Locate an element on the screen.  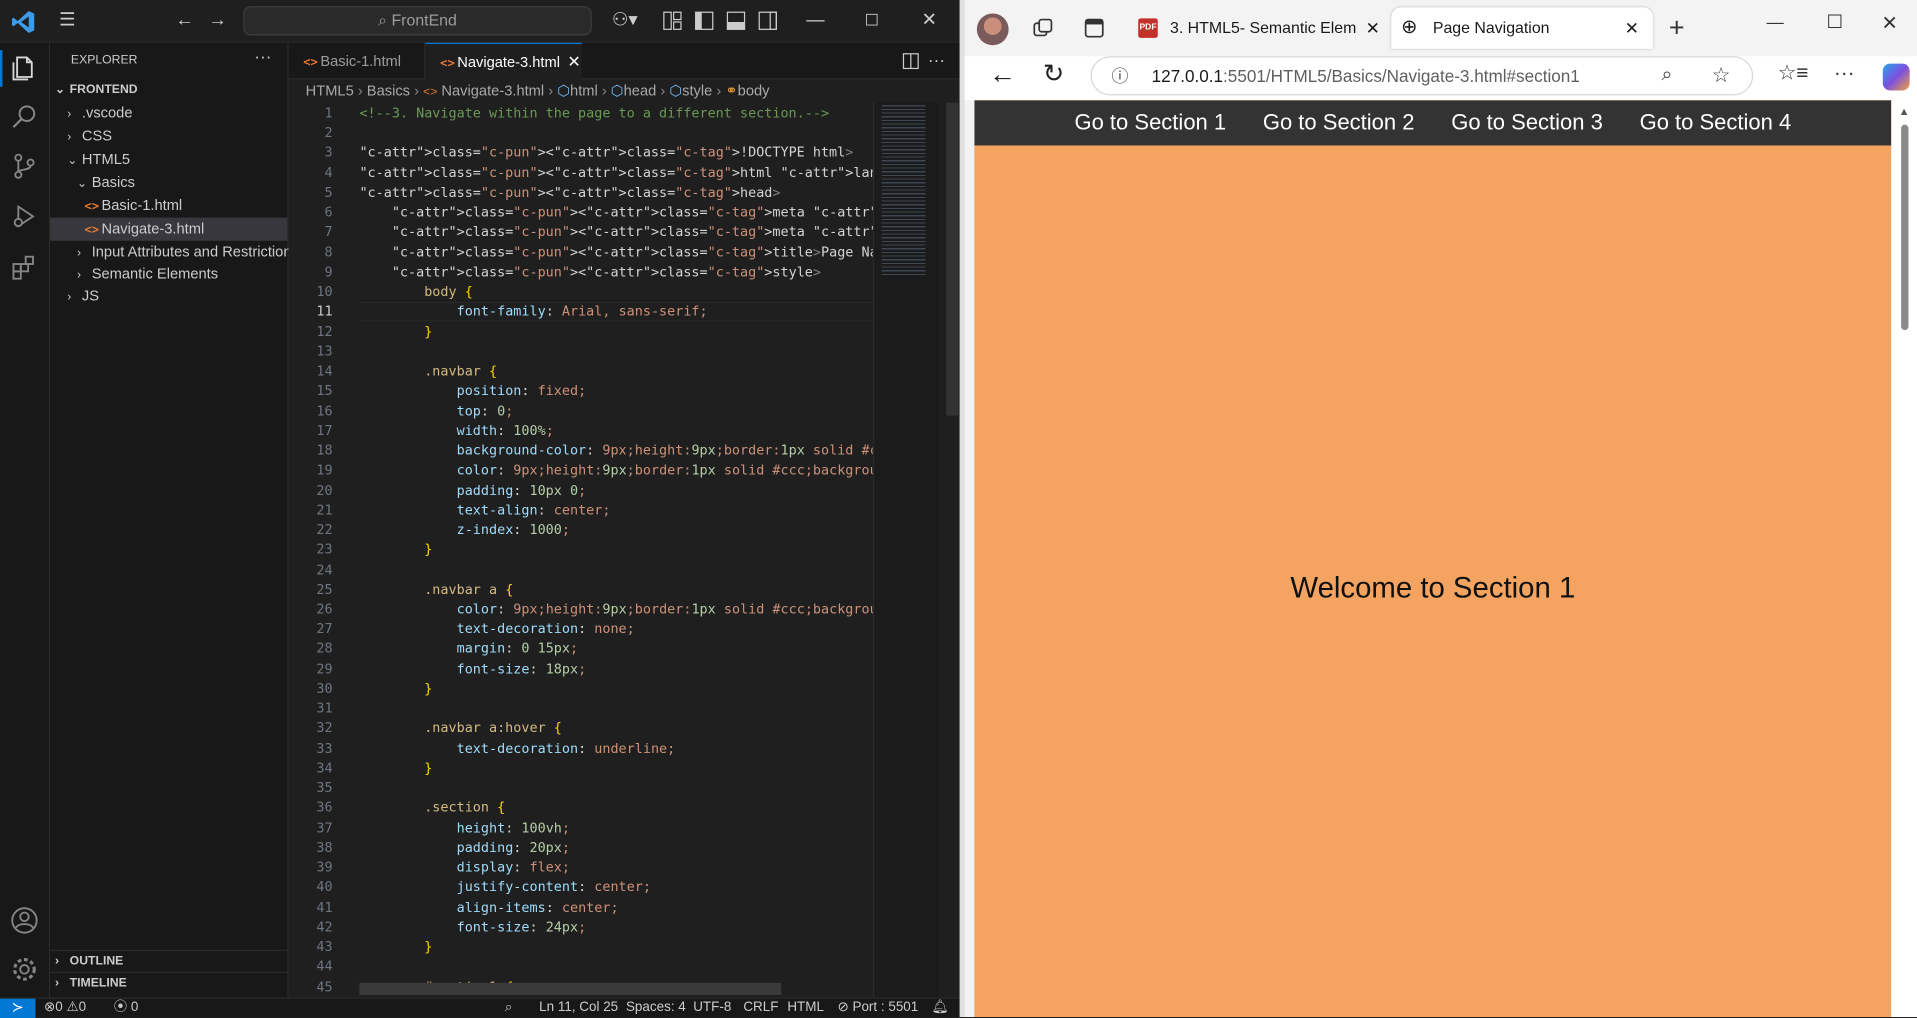
ports-indicator: ⦿ 0 is located at coordinates (126, 1008).